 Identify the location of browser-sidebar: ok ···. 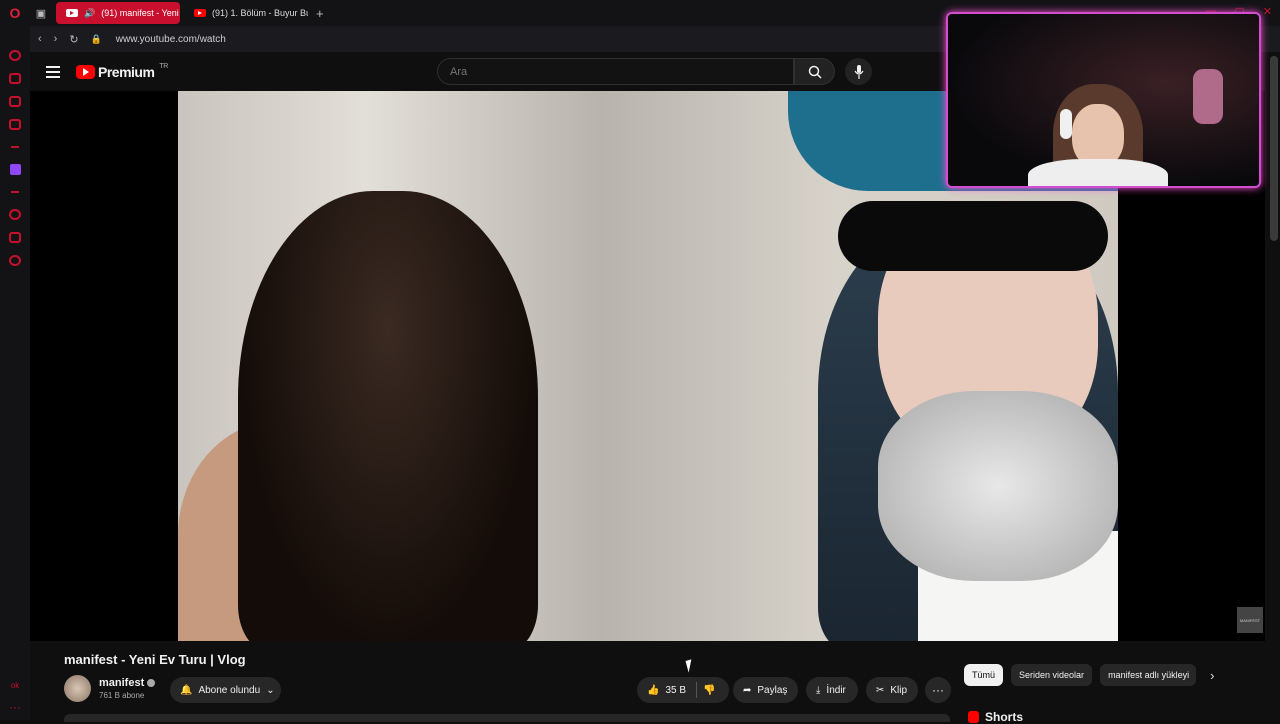
(15, 373).